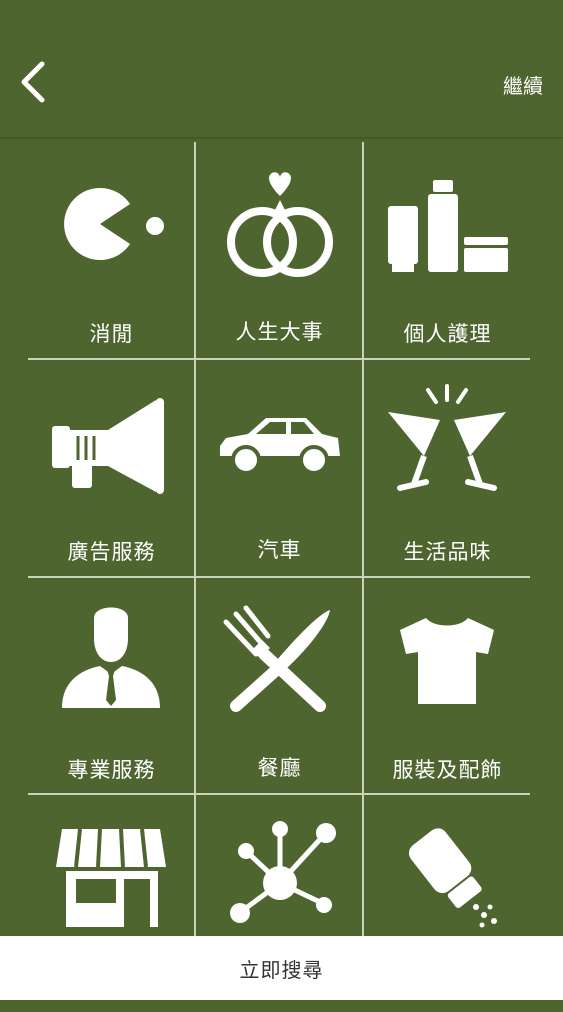 The height and width of the screenshot is (1012, 563). Describe the element at coordinates (447, 686) in the screenshot. I see `category-clothing: 服裝及配飾` at that location.